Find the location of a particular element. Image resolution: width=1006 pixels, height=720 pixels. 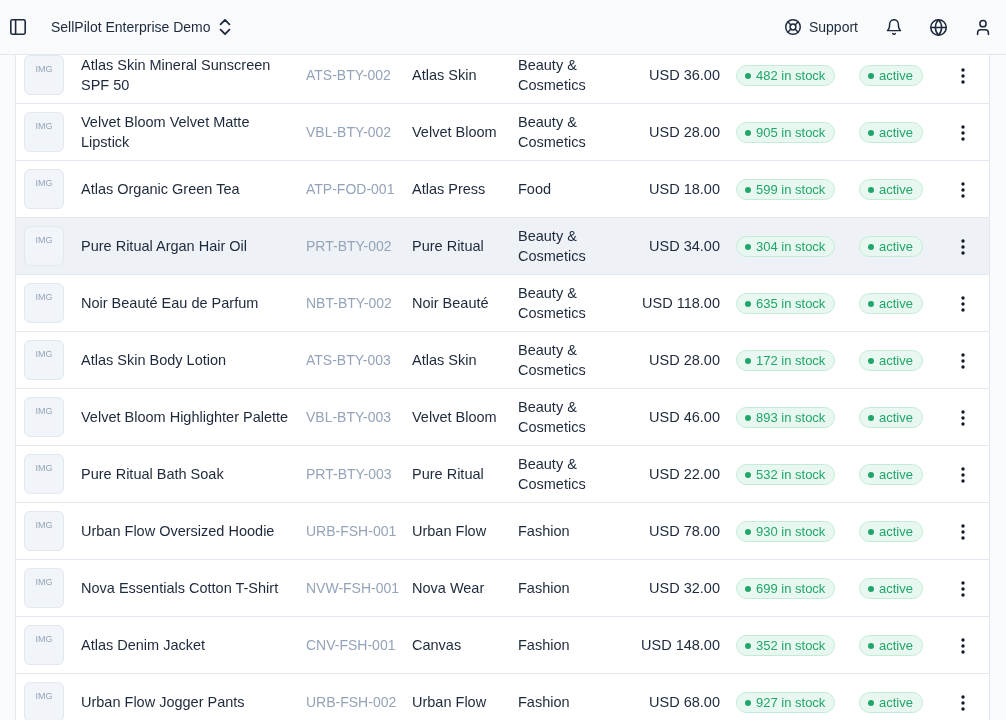

sku-text: ATS-BTY-002 is located at coordinates (348, 75).